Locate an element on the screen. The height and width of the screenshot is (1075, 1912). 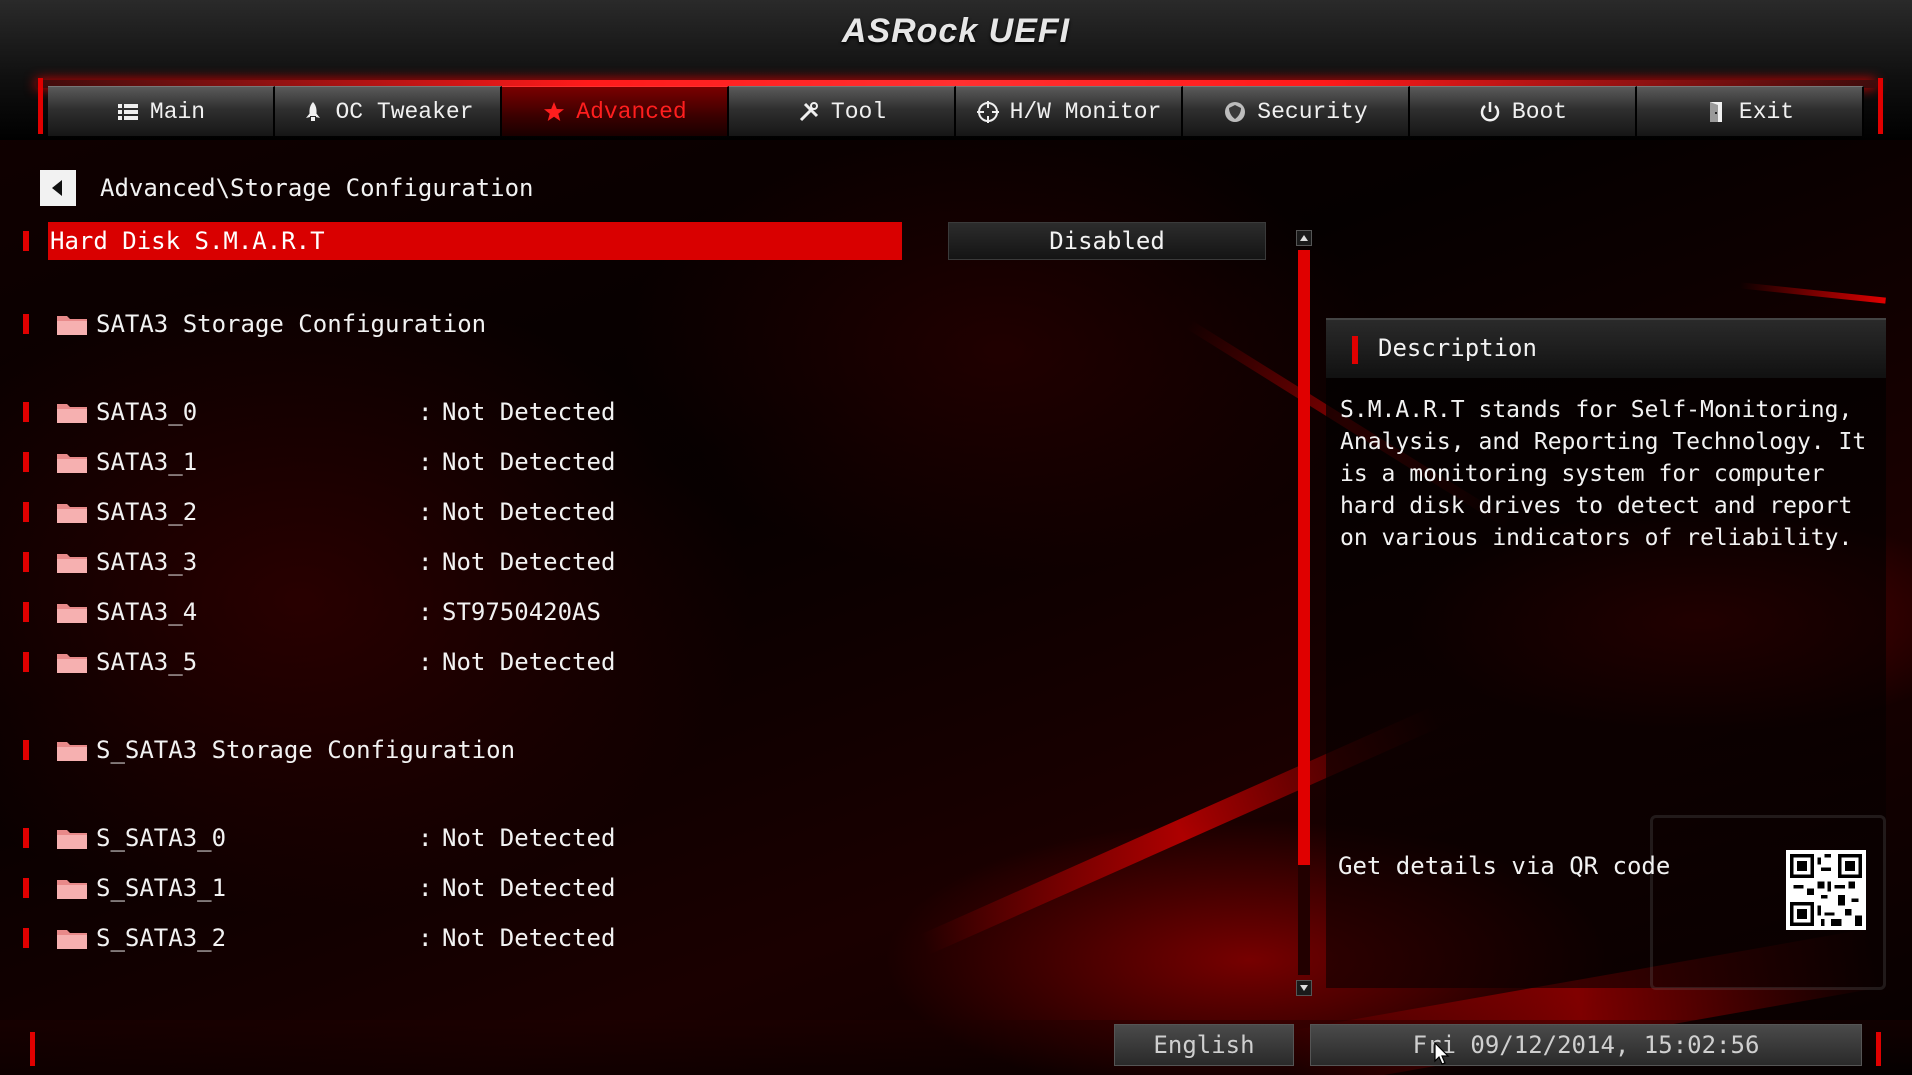
tab-label: Boot is located at coordinates (1539, 111).